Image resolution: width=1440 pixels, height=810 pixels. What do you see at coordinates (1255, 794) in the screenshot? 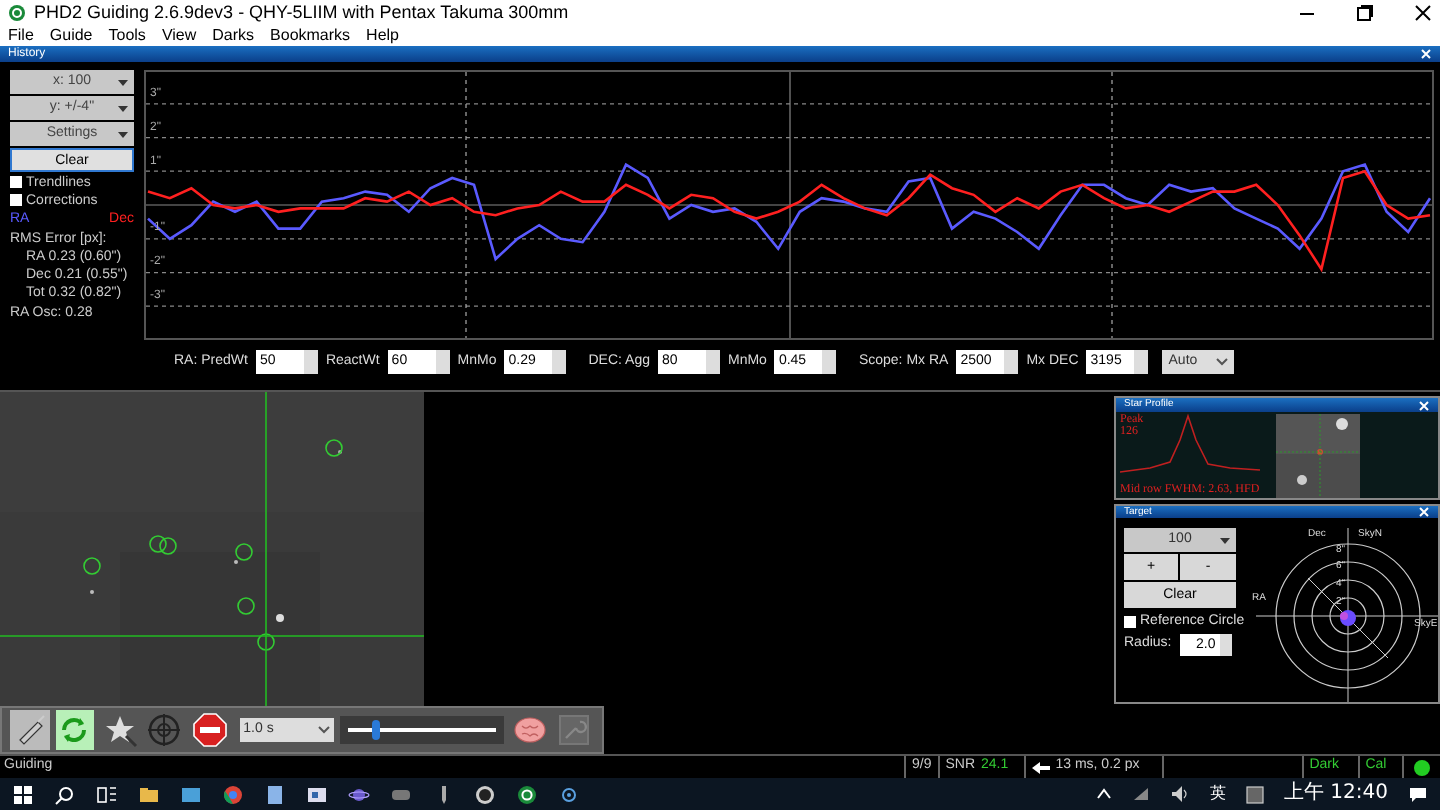
I see `keyboard-icon` at bounding box center [1255, 794].